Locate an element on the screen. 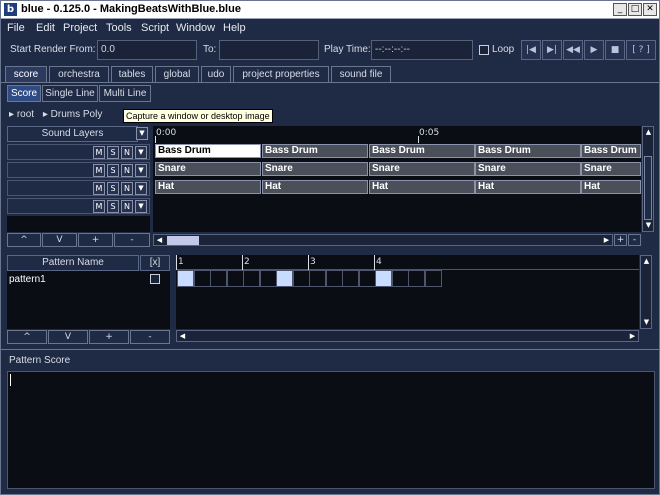  score-horizontal-scrollbar: ◀ ▶ is located at coordinates (383, 240).